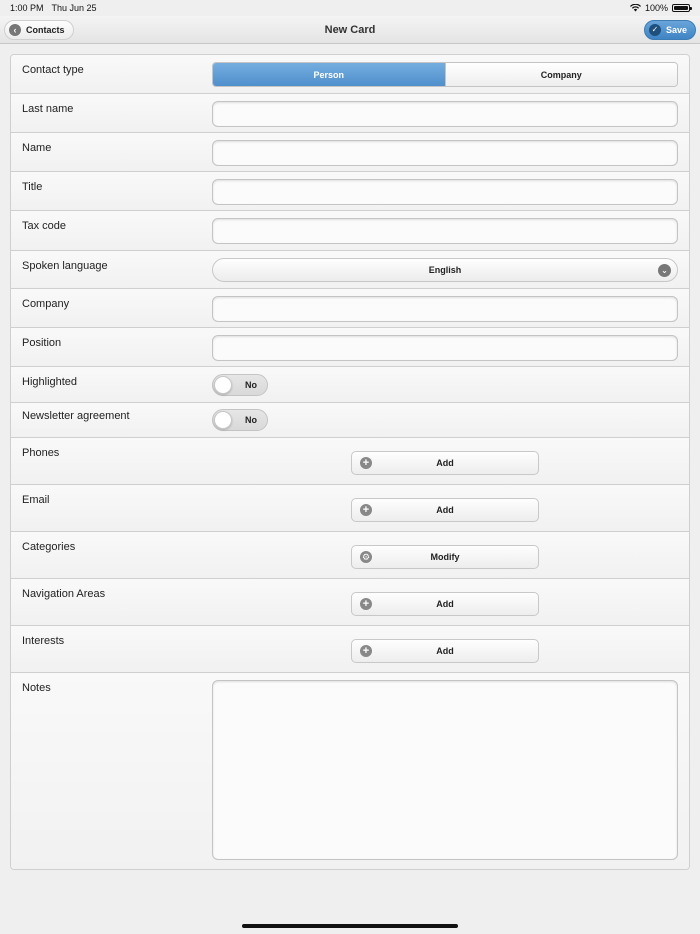 The image size is (700, 934). I want to click on row-interests: Interests + Add, so click(350, 649).